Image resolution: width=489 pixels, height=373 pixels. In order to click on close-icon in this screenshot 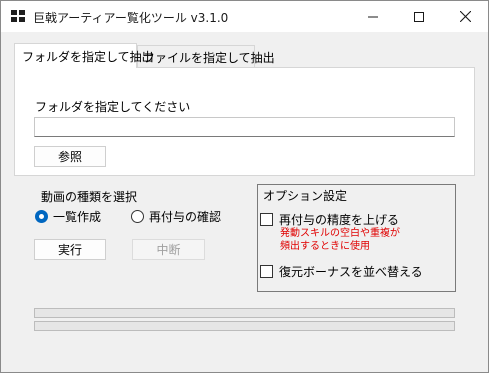, I will do `click(465, 16)`.